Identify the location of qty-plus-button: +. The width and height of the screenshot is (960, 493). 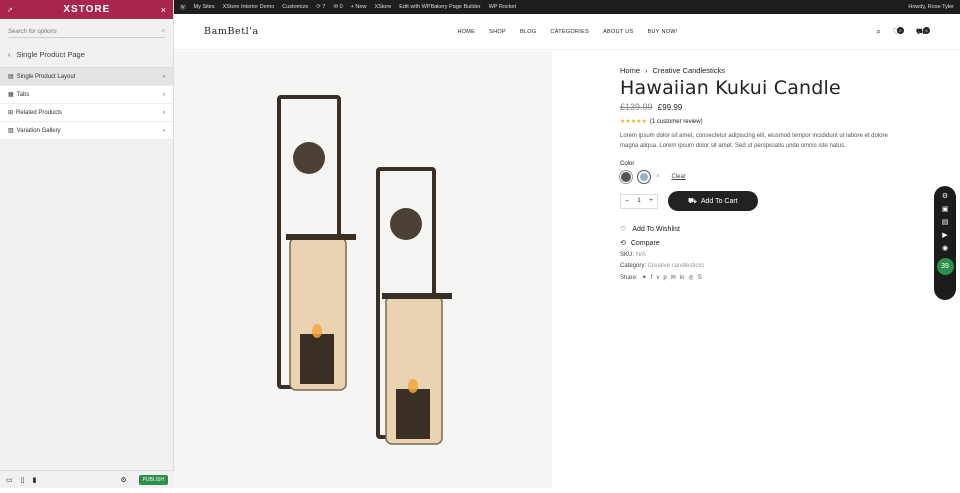
(651, 201).